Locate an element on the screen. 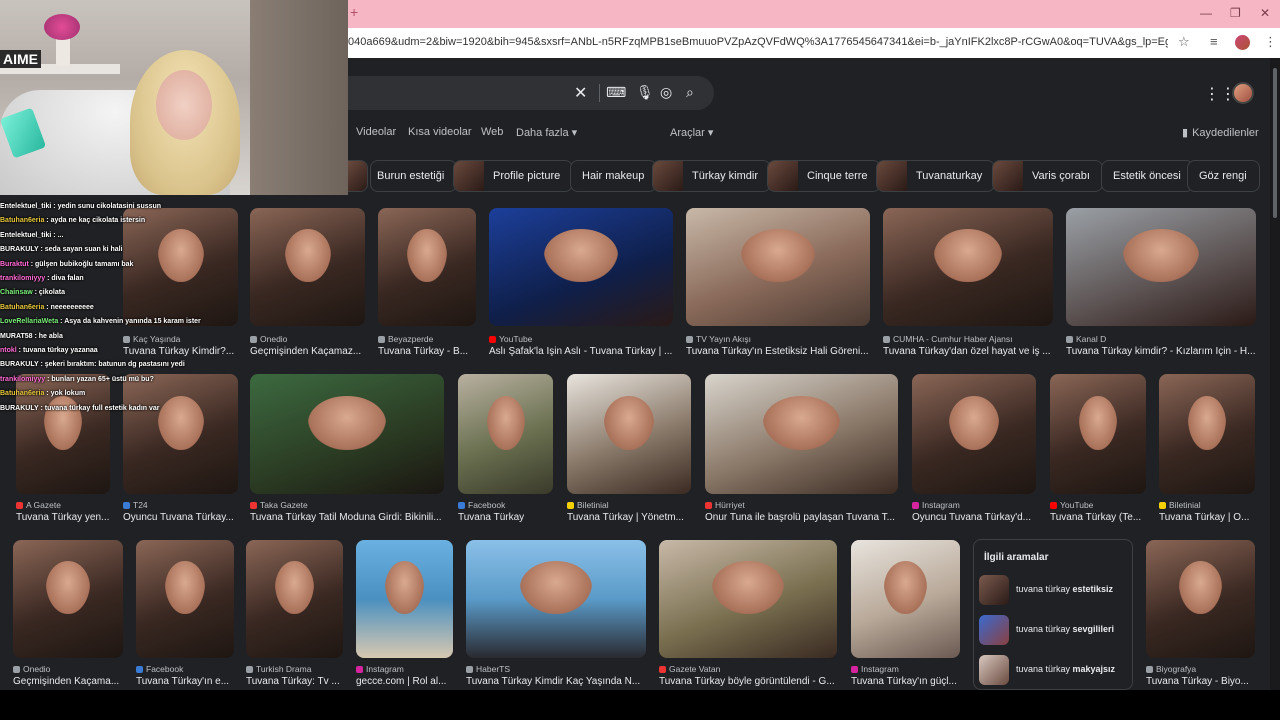  saved-link: ▮ Kaydedilenler is located at coordinates (1220, 132).